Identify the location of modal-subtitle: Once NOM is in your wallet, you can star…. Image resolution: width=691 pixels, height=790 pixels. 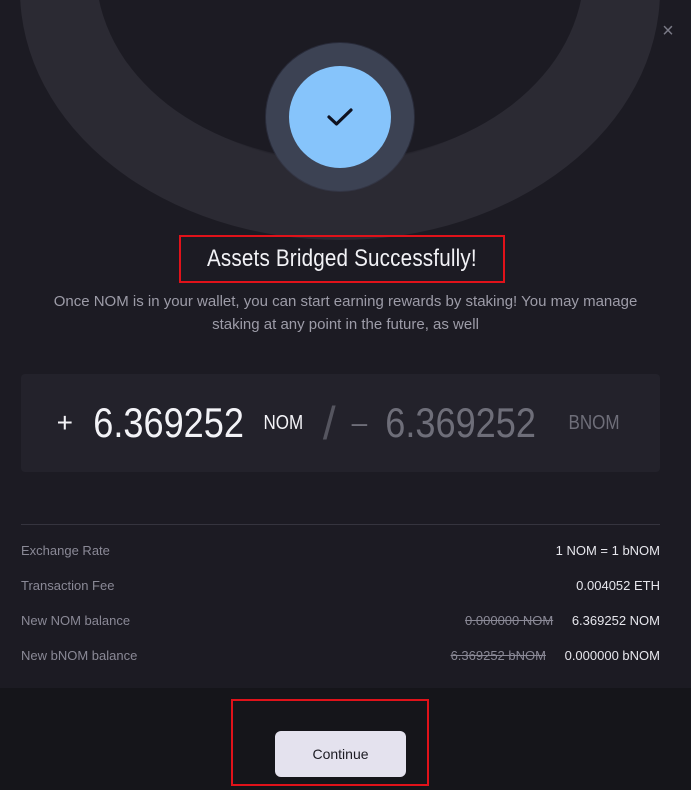
(345, 313).